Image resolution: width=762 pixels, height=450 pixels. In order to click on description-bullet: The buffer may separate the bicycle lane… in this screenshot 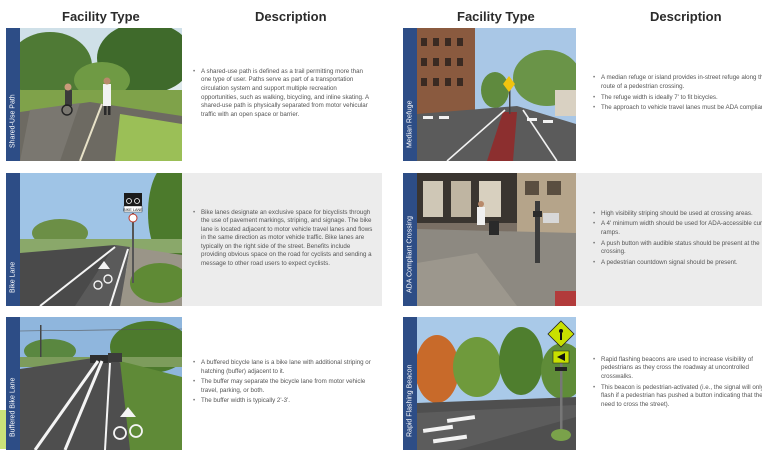, I will do `click(283, 386)`.